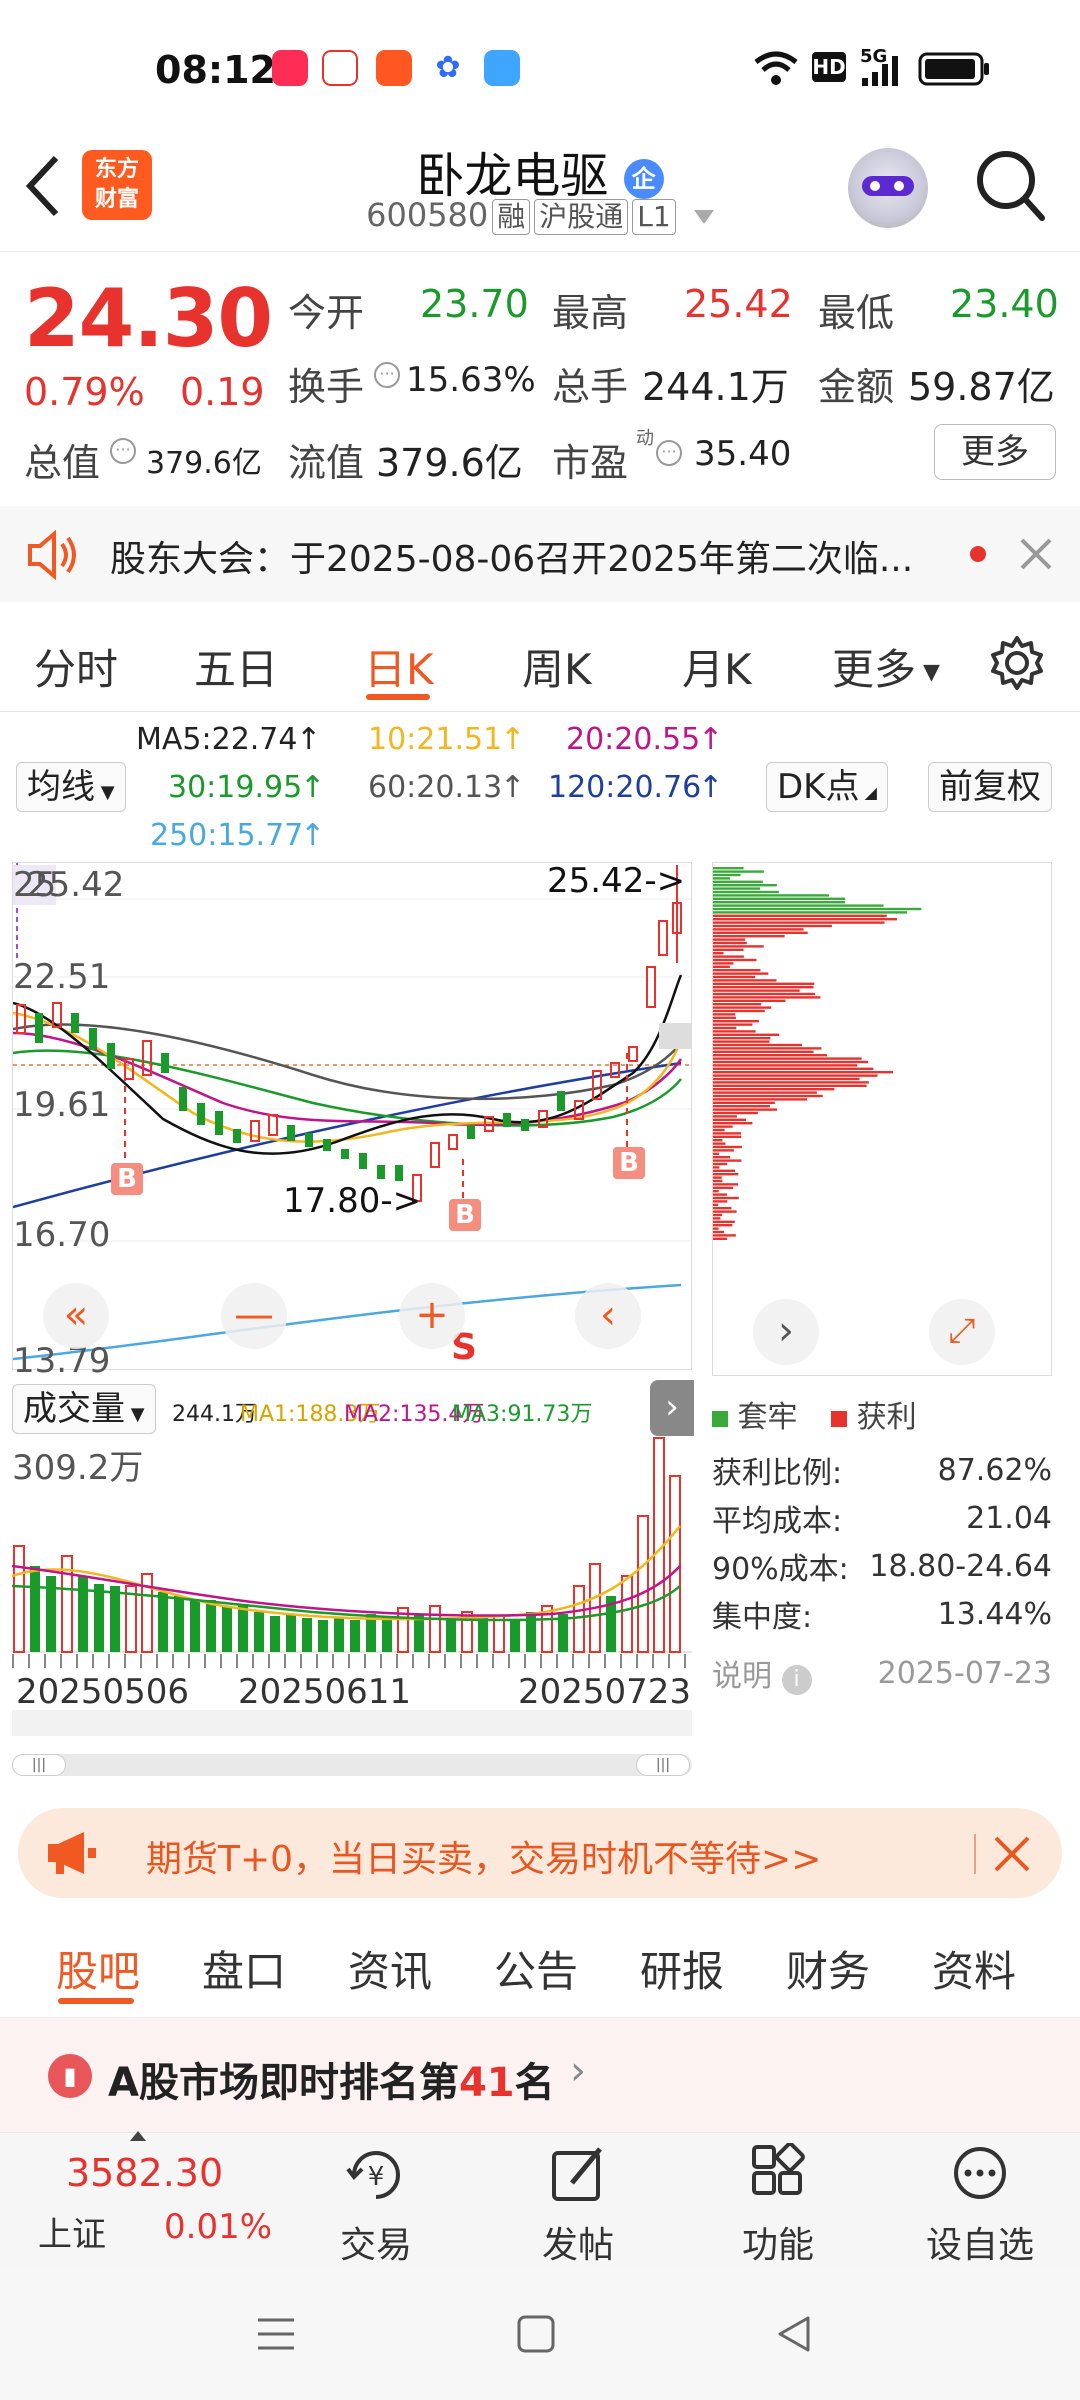 Image resolution: width=1080 pixels, height=2400 pixels. I want to click on rank-text: A股市场即时排名第41名, so click(331, 2083).